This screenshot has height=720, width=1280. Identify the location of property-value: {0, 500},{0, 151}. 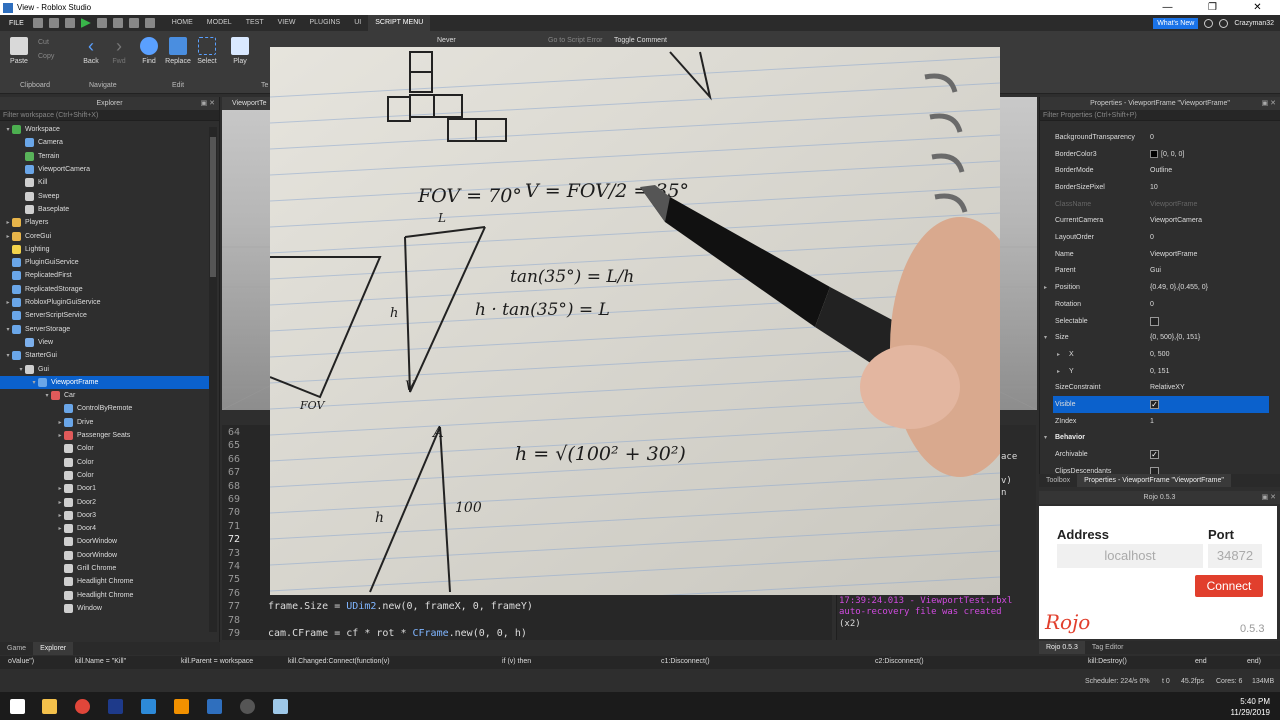
(1175, 337).